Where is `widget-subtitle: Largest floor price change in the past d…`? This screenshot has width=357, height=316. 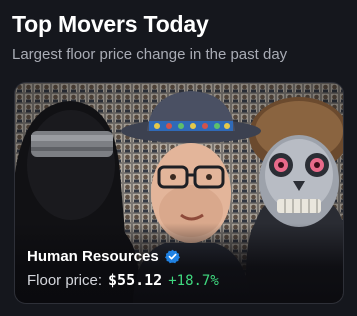 widget-subtitle: Largest floor price change in the past d… is located at coordinates (150, 54).